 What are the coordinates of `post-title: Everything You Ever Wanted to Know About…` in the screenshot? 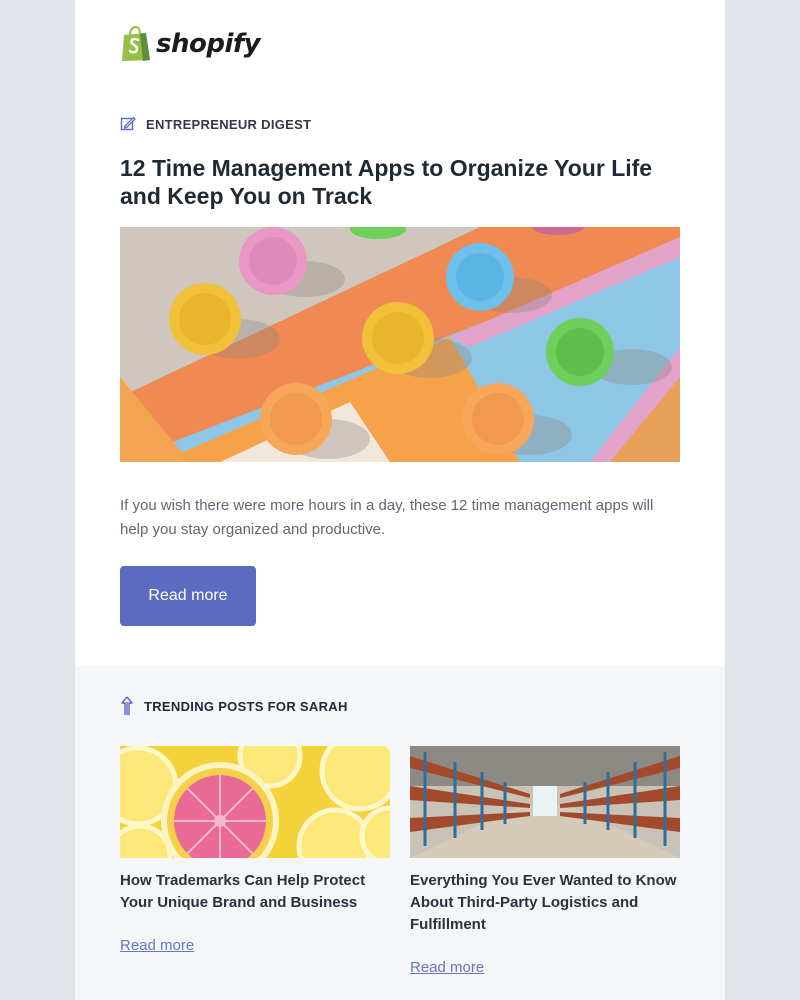 It's located at (545, 903).